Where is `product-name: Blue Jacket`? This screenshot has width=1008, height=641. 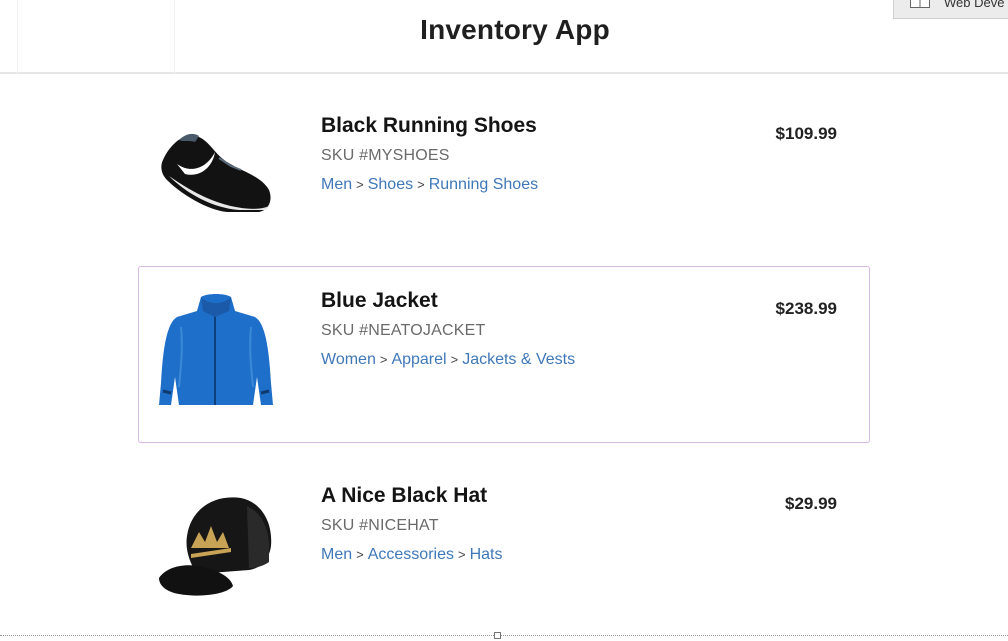
product-name: Blue Jacket is located at coordinates (379, 300).